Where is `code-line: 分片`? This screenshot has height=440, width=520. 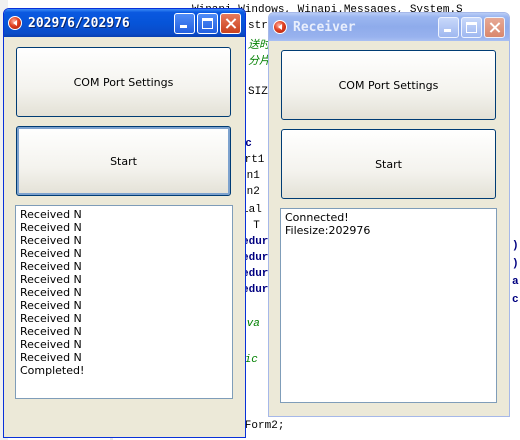 code-line: 分片 is located at coordinates (259, 62).